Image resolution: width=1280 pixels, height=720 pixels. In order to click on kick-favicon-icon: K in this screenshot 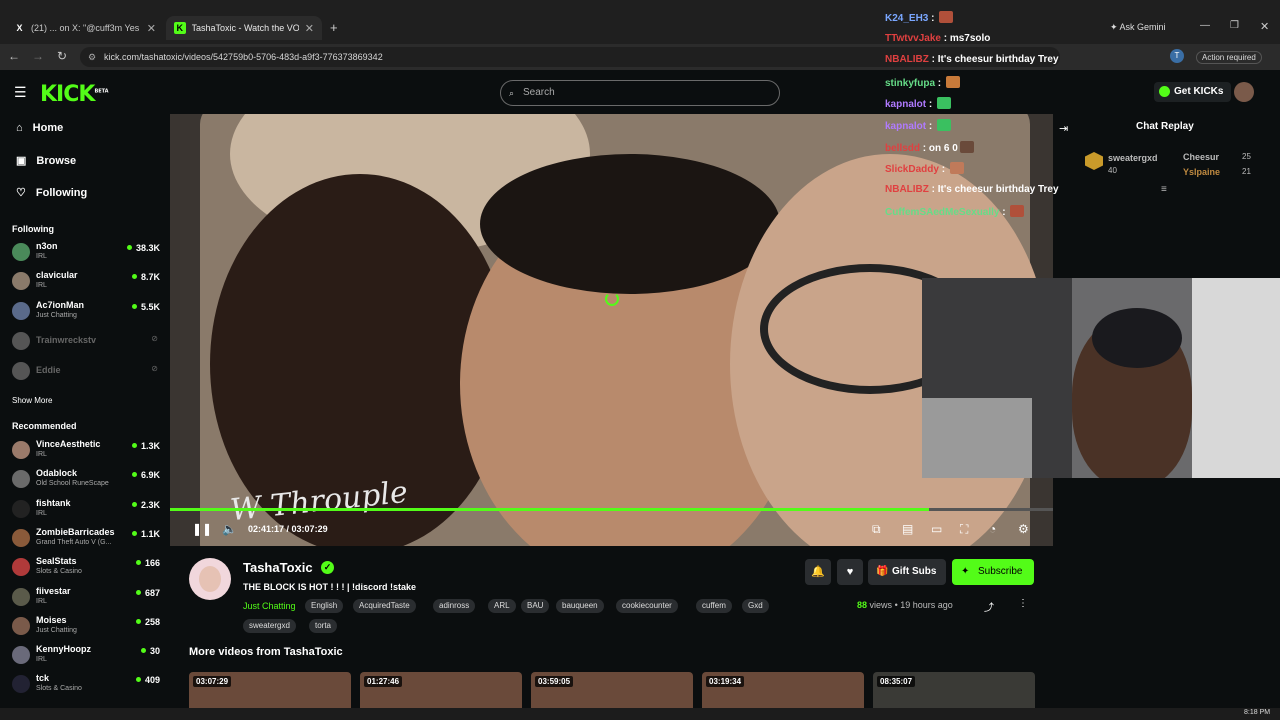, I will do `click(180, 28)`.